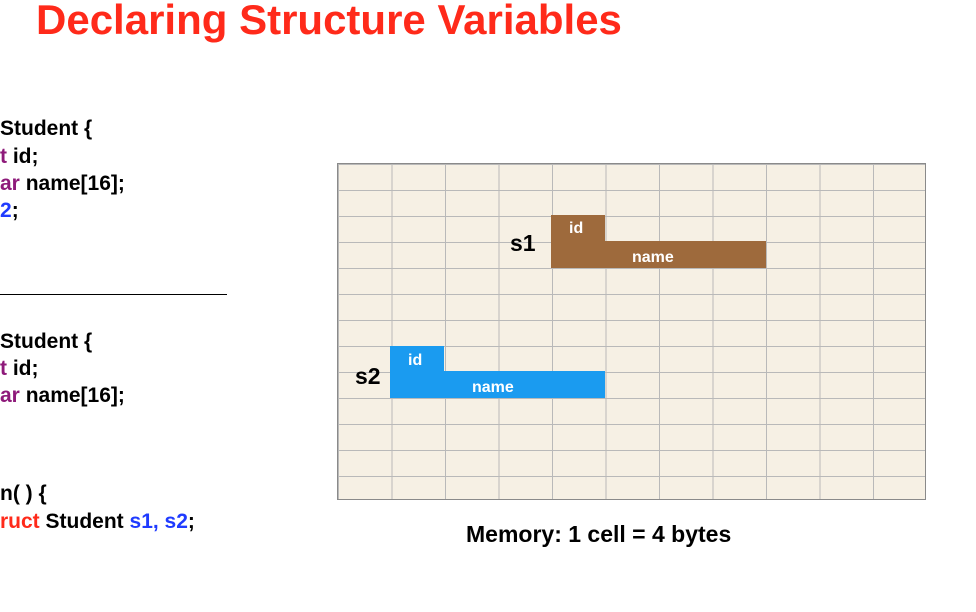 The width and height of the screenshot is (976, 612). I want to click on code-line: n( ) {, so click(23, 494).